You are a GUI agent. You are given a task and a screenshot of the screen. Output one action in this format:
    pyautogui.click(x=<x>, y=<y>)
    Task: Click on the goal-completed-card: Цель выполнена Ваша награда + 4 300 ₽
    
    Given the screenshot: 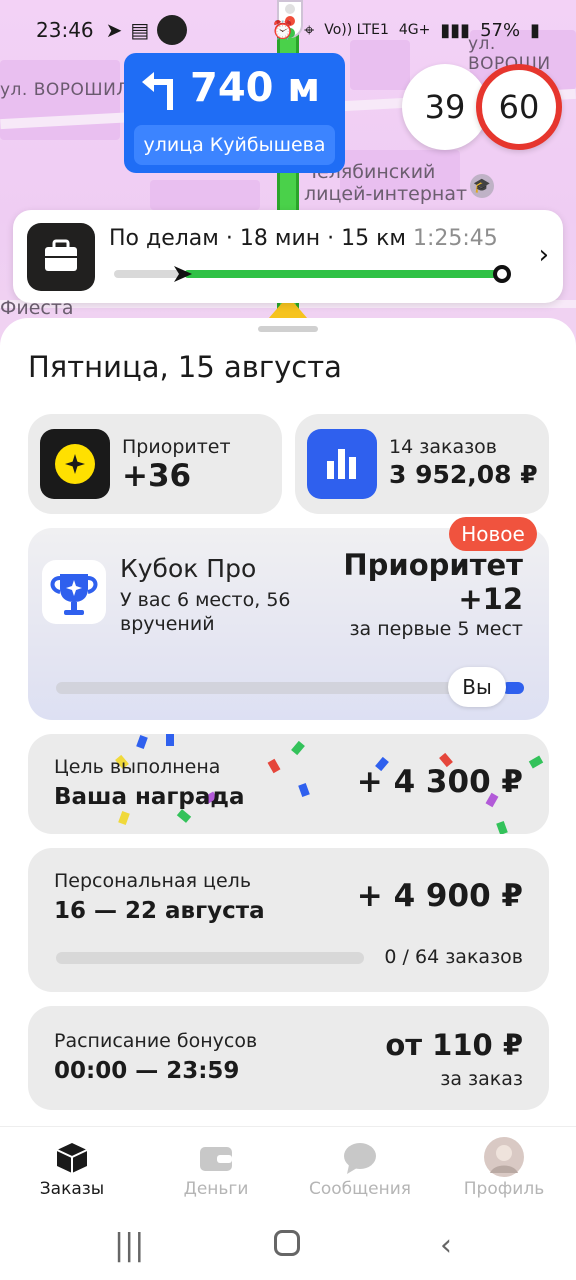 What is the action you would take?
    pyautogui.click(x=288, y=784)
    